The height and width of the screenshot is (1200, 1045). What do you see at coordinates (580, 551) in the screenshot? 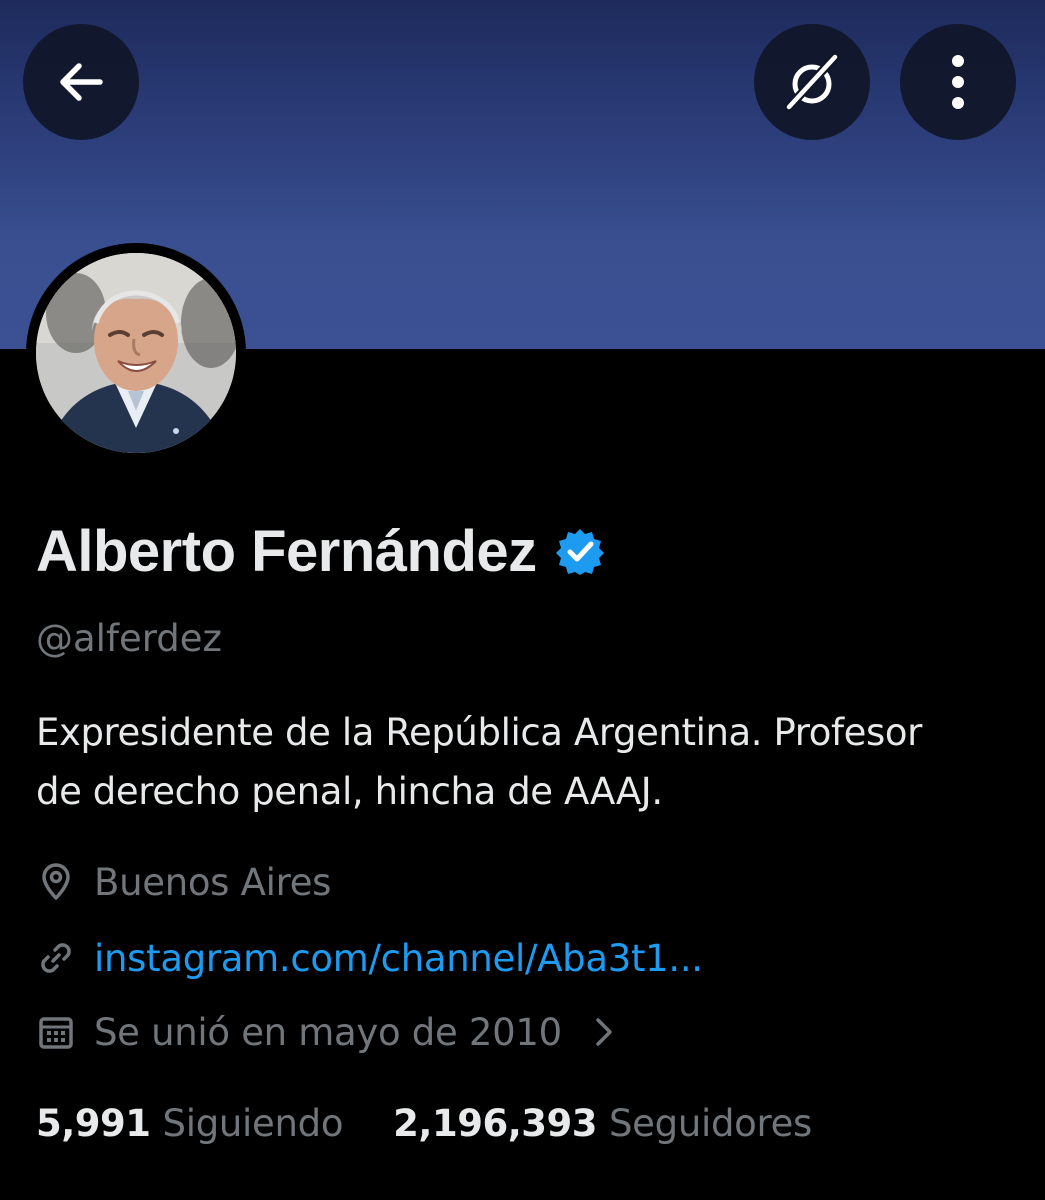
I see `verified-badge-icon` at bounding box center [580, 551].